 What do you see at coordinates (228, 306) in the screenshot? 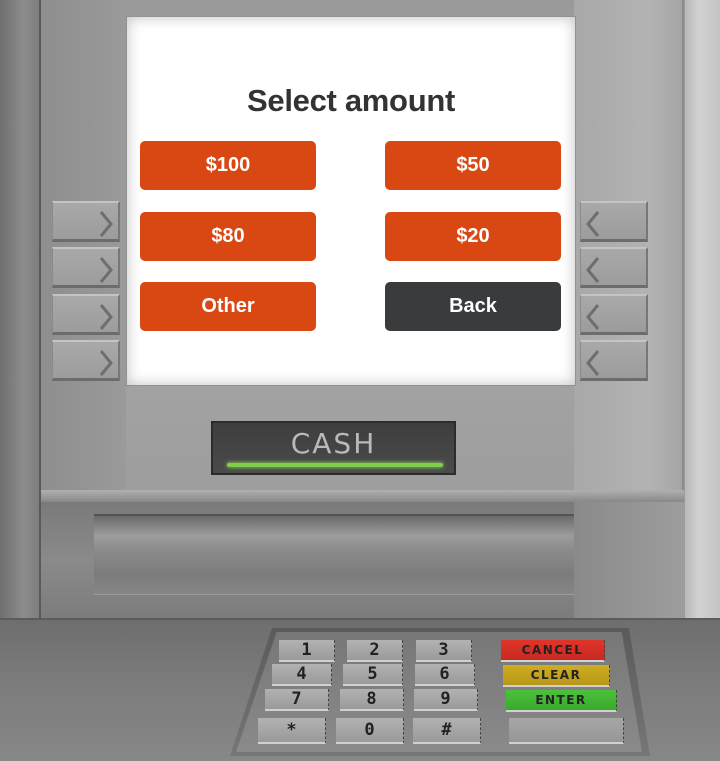
I see `other-amount-button: Other` at bounding box center [228, 306].